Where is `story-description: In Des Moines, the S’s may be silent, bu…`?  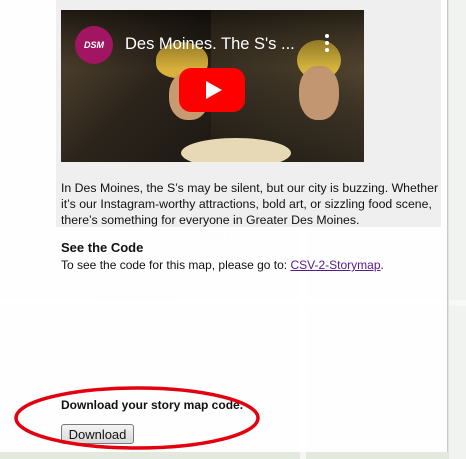
story-description: In Des Moines, the S’s may be silent, bu… is located at coordinates (250, 204).